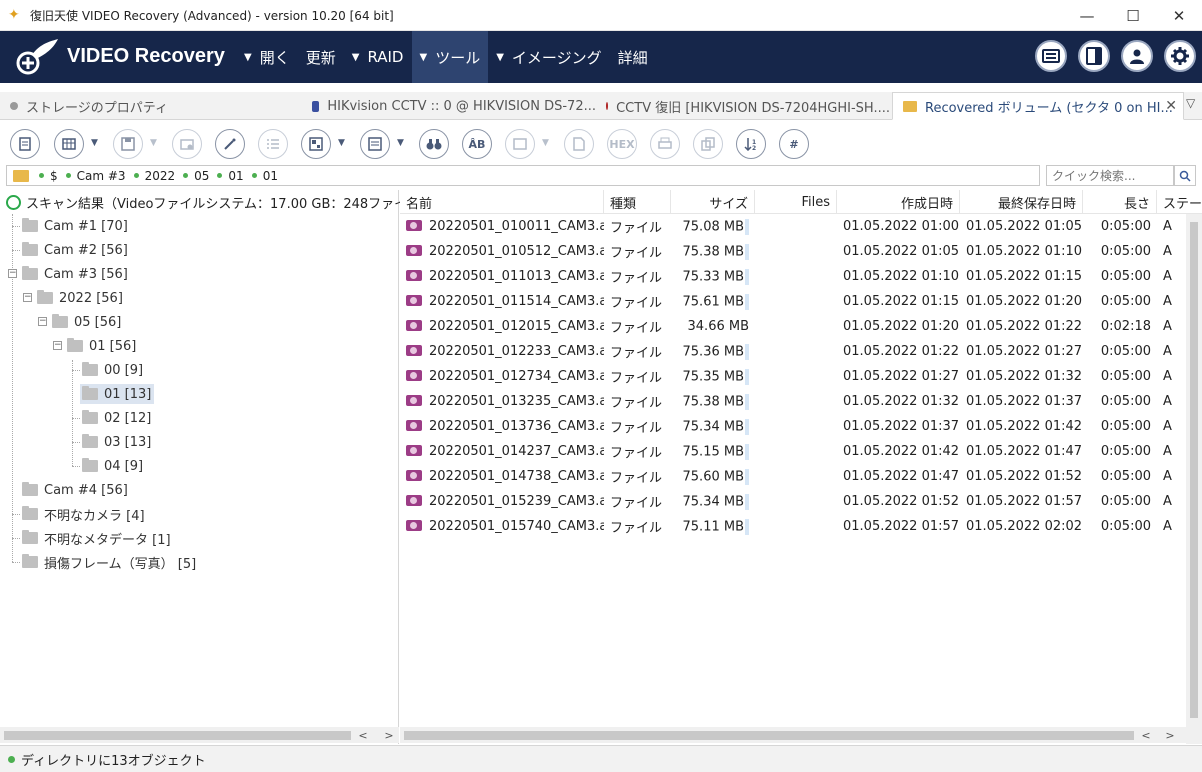 This screenshot has width=1202, height=772. What do you see at coordinates (75, 226) in the screenshot?
I see `tree-node-cam1: Cam #1 [70]` at bounding box center [75, 226].